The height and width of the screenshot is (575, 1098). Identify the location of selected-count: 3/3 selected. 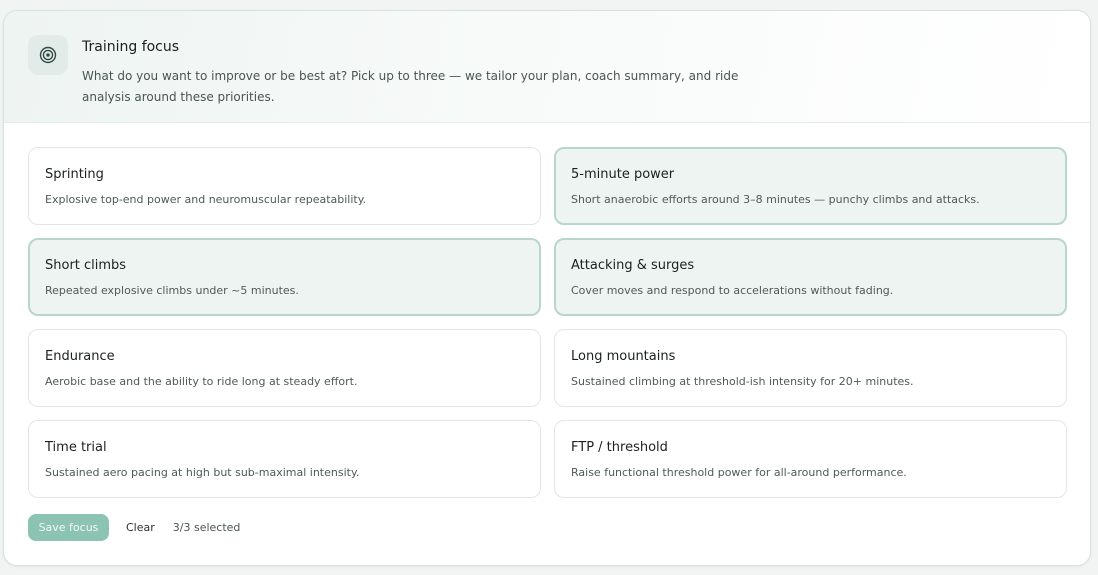
(206, 527).